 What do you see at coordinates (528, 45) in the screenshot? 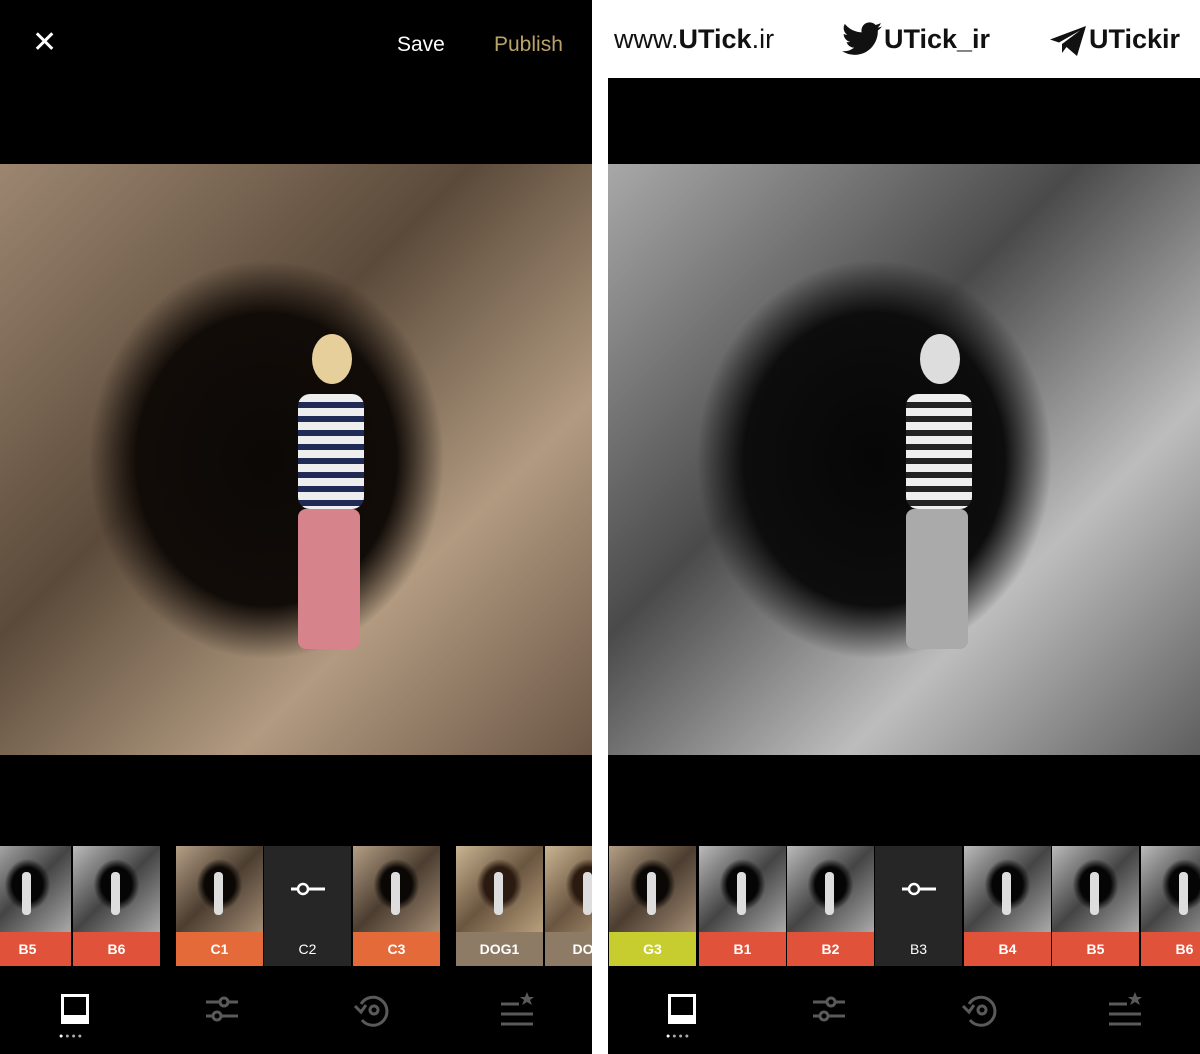
I see `publish-button: Publish` at bounding box center [528, 45].